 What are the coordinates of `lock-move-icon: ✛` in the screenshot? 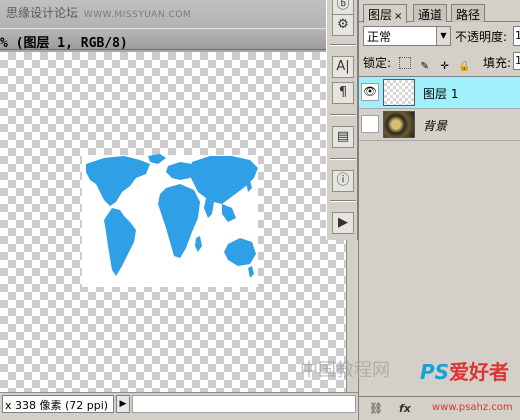 It's located at (445, 67).